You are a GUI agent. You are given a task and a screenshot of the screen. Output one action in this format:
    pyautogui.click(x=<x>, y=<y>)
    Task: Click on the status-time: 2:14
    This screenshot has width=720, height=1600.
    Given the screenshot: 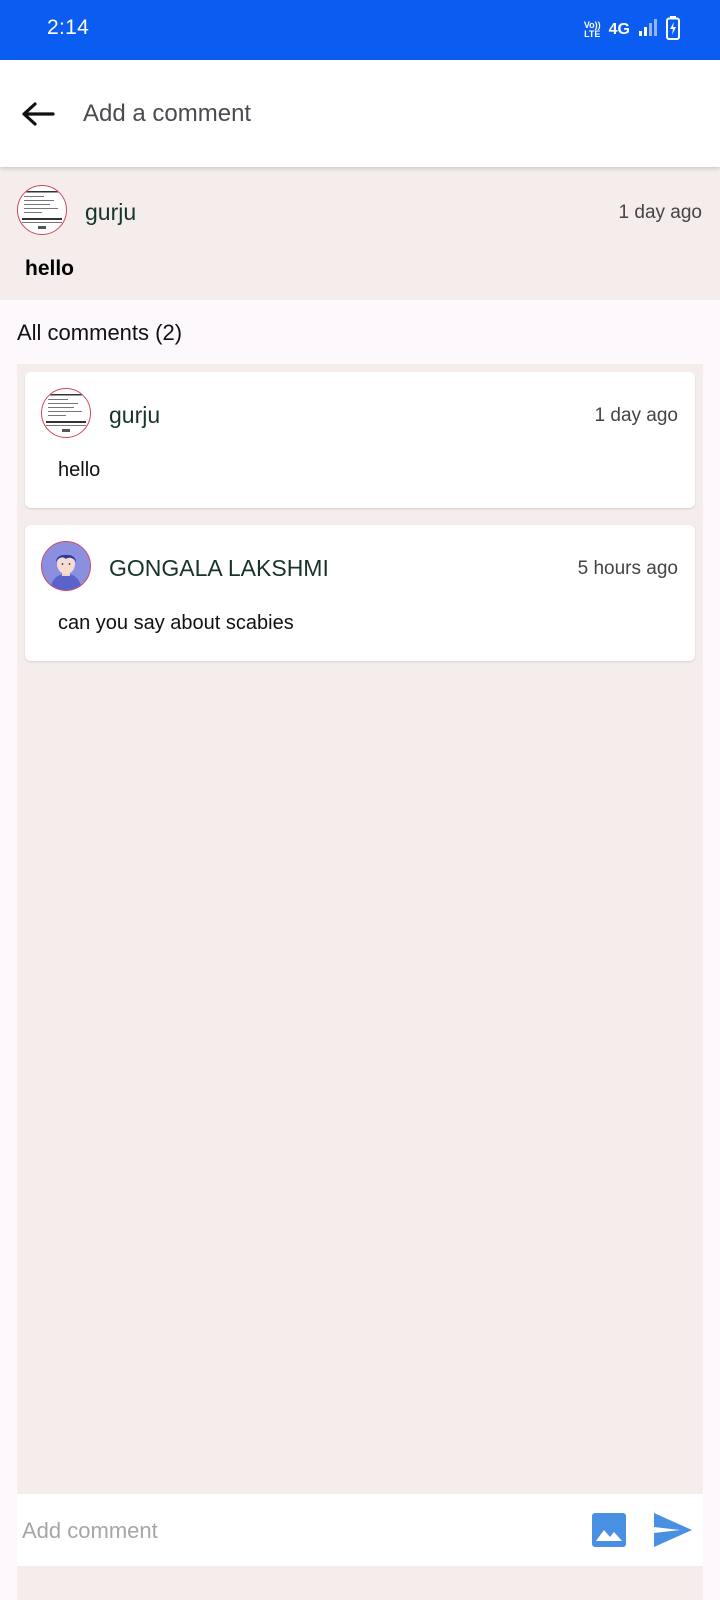 What is the action you would take?
    pyautogui.click(x=68, y=27)
    